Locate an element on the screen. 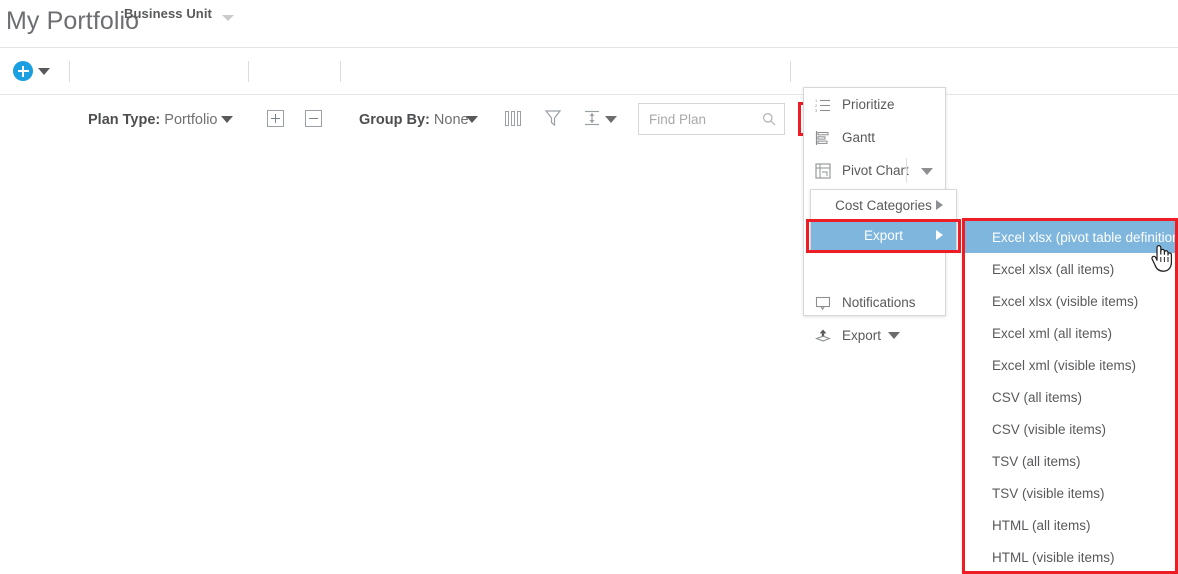 The image size is (1178, 574). menu-item-label: Pivot Chart is located at coordinates (875, 170).